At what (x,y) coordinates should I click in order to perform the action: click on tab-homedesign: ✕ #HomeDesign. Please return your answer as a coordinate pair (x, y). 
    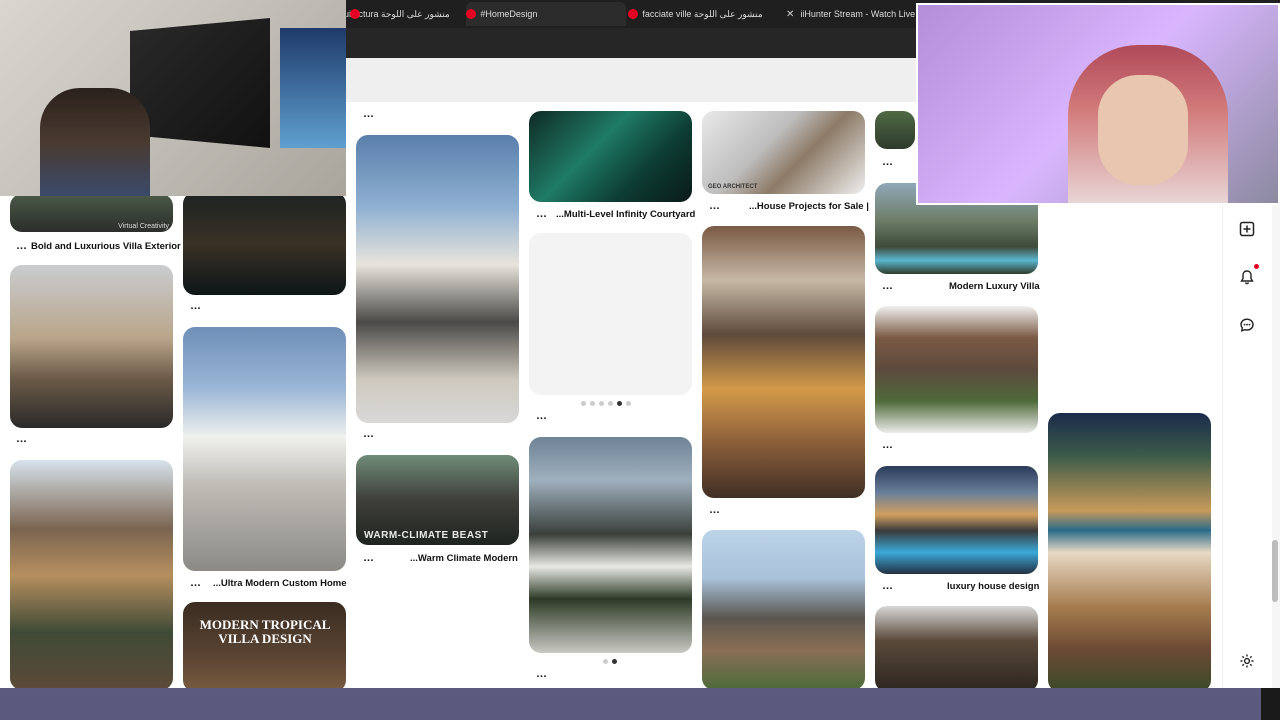
    Looking at the image, I should click on (546, 14).